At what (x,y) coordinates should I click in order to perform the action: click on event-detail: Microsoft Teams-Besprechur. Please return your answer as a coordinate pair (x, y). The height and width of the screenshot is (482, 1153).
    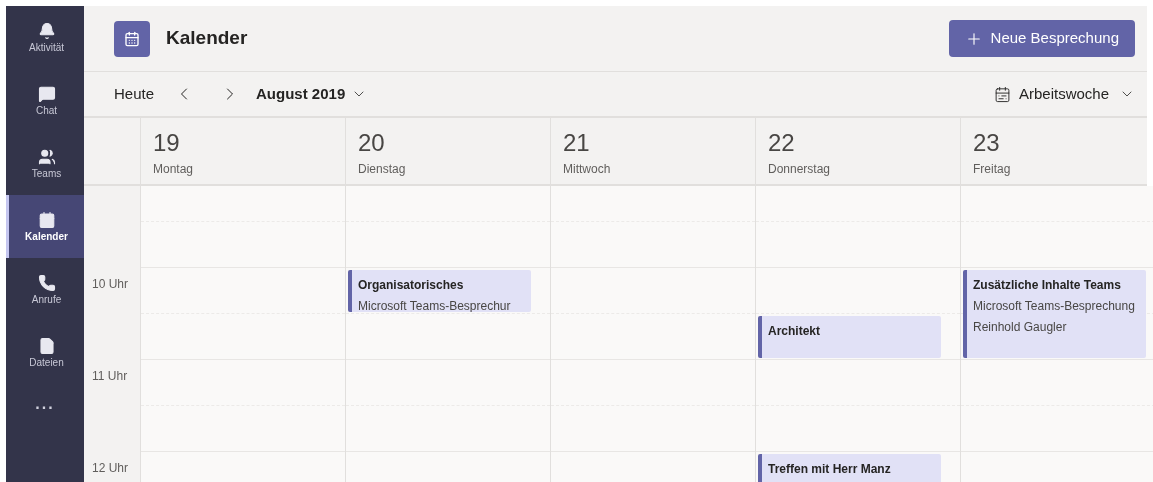
    Looking at the image, I should click on (435, 305).